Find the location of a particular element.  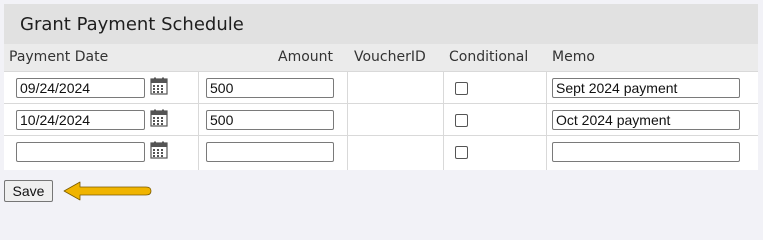

header-amount: Amount is located at coordinates (306, 57).